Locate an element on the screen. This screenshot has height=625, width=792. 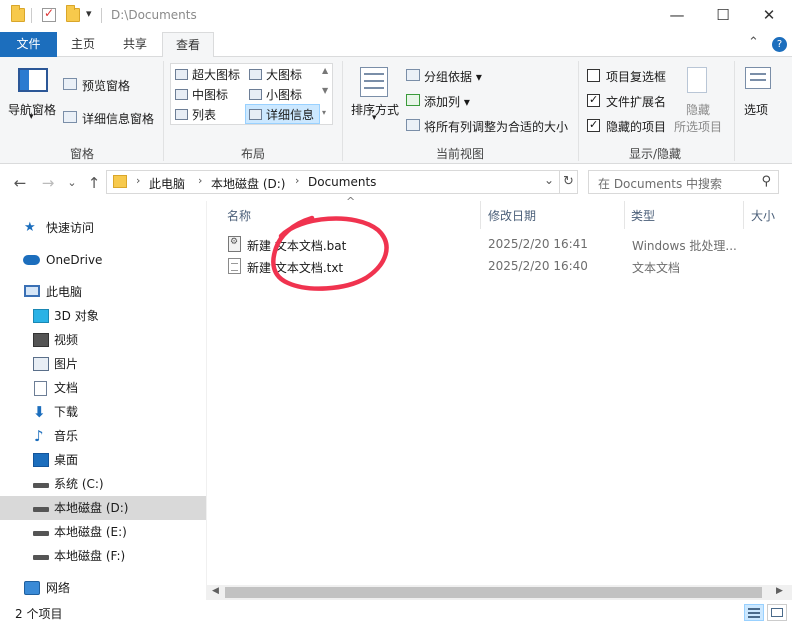
add-columns-button: 添加列 ▾ is located at coordinates (447, 101).